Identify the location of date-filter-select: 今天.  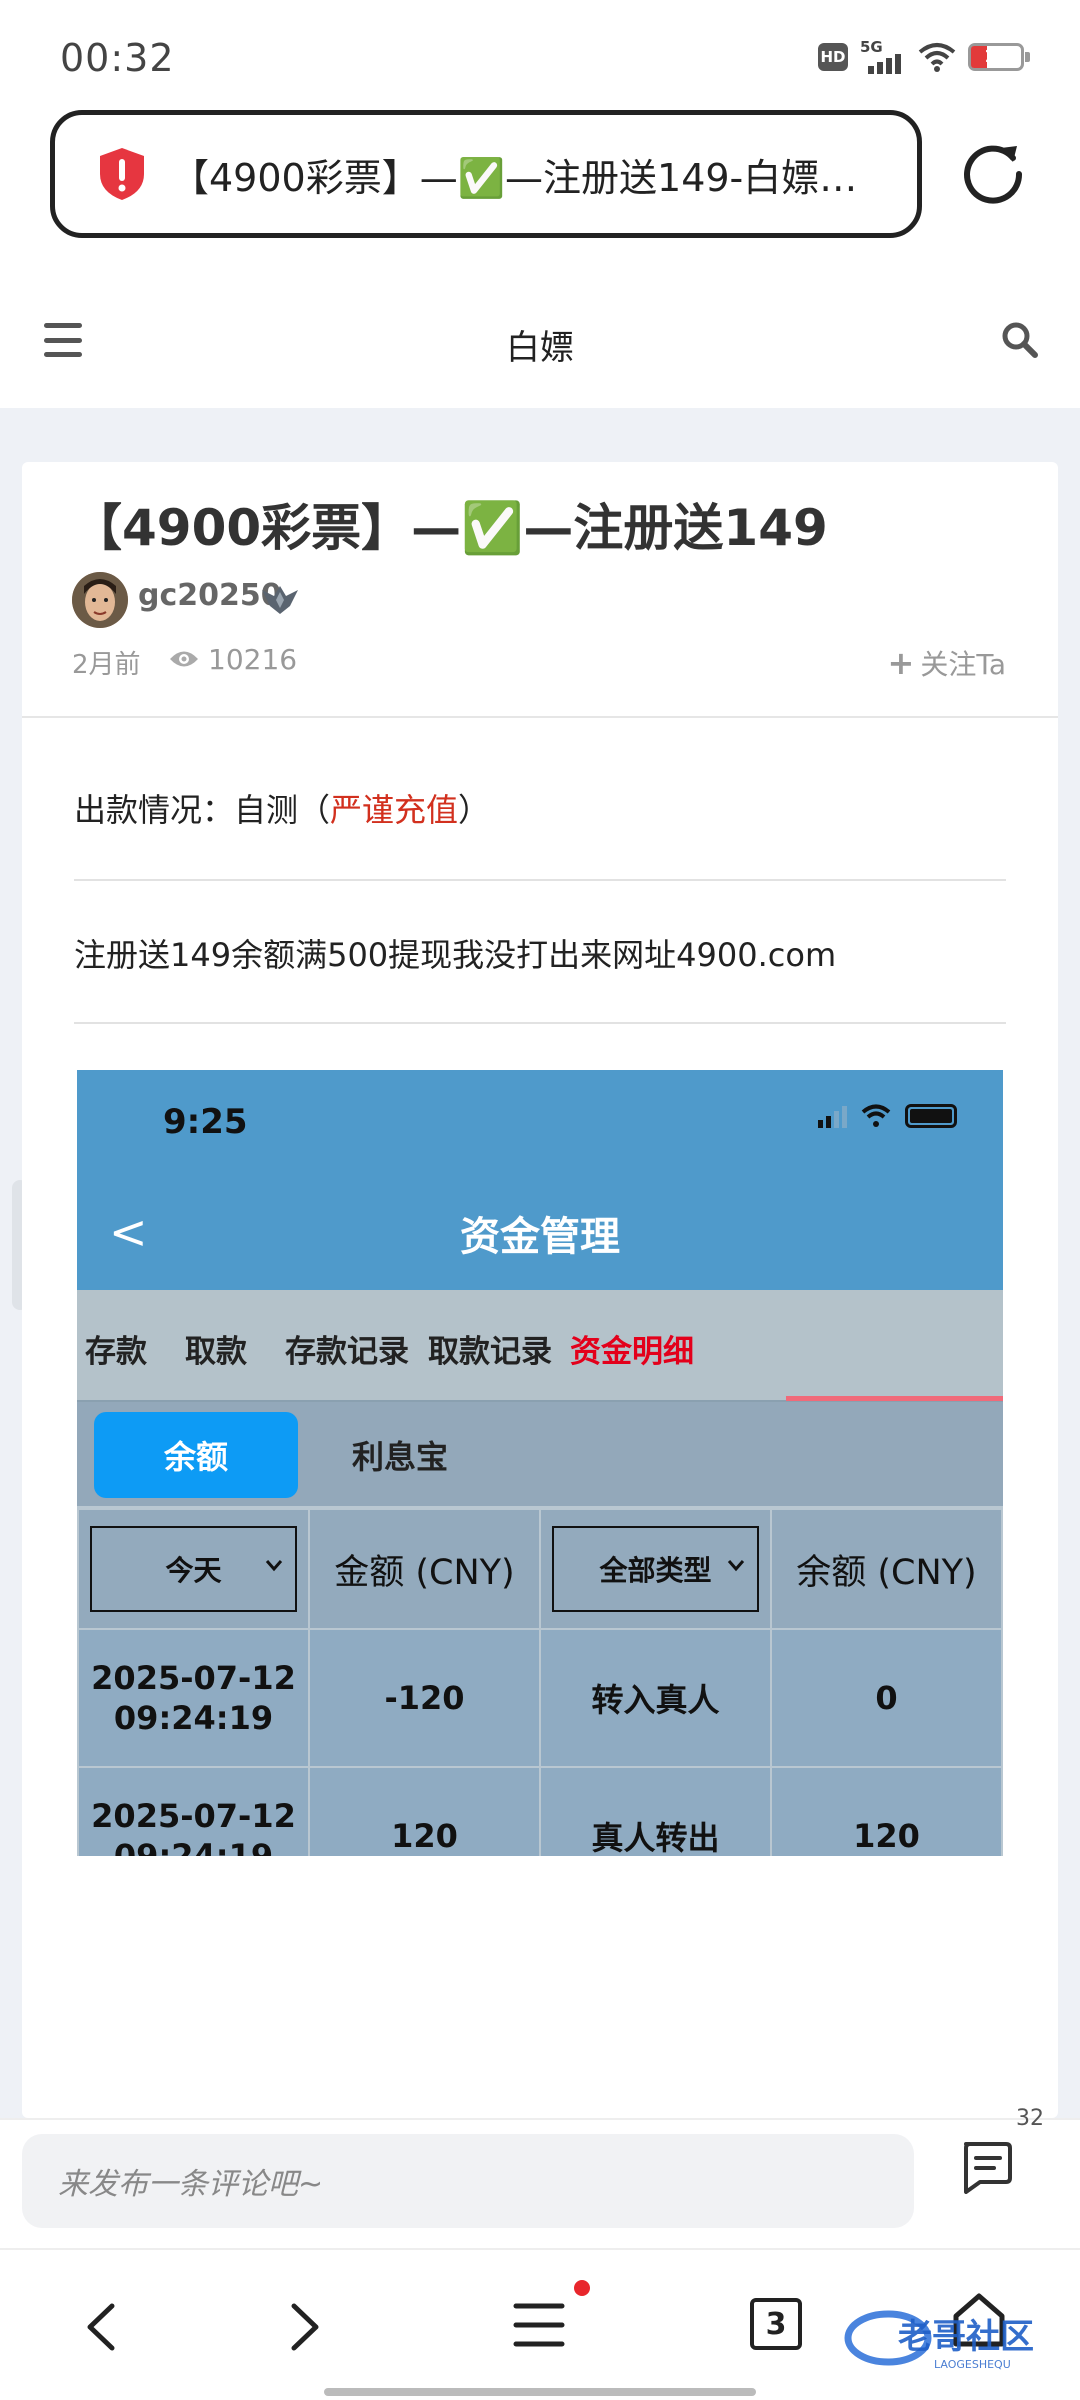
(193, 1569).